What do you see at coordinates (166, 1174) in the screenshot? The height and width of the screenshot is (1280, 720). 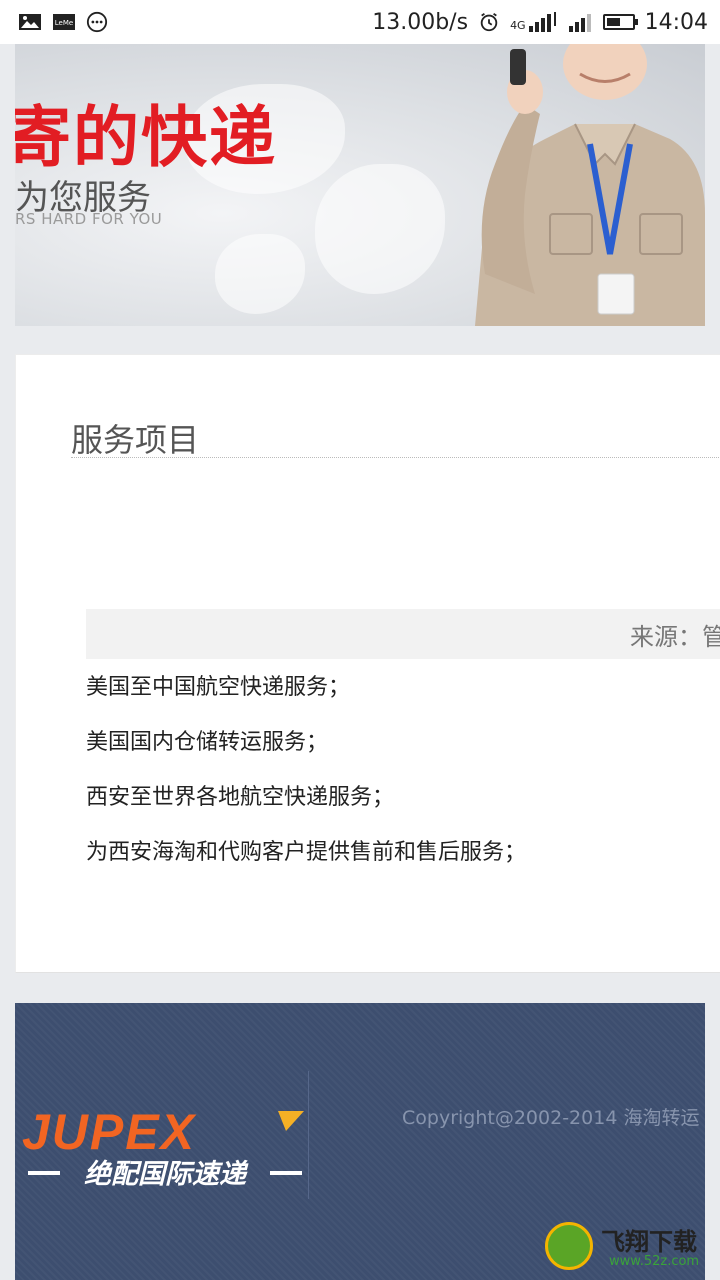 I see `logo-tagline: 绝配国际速递` at bounding box center [166, 1174].